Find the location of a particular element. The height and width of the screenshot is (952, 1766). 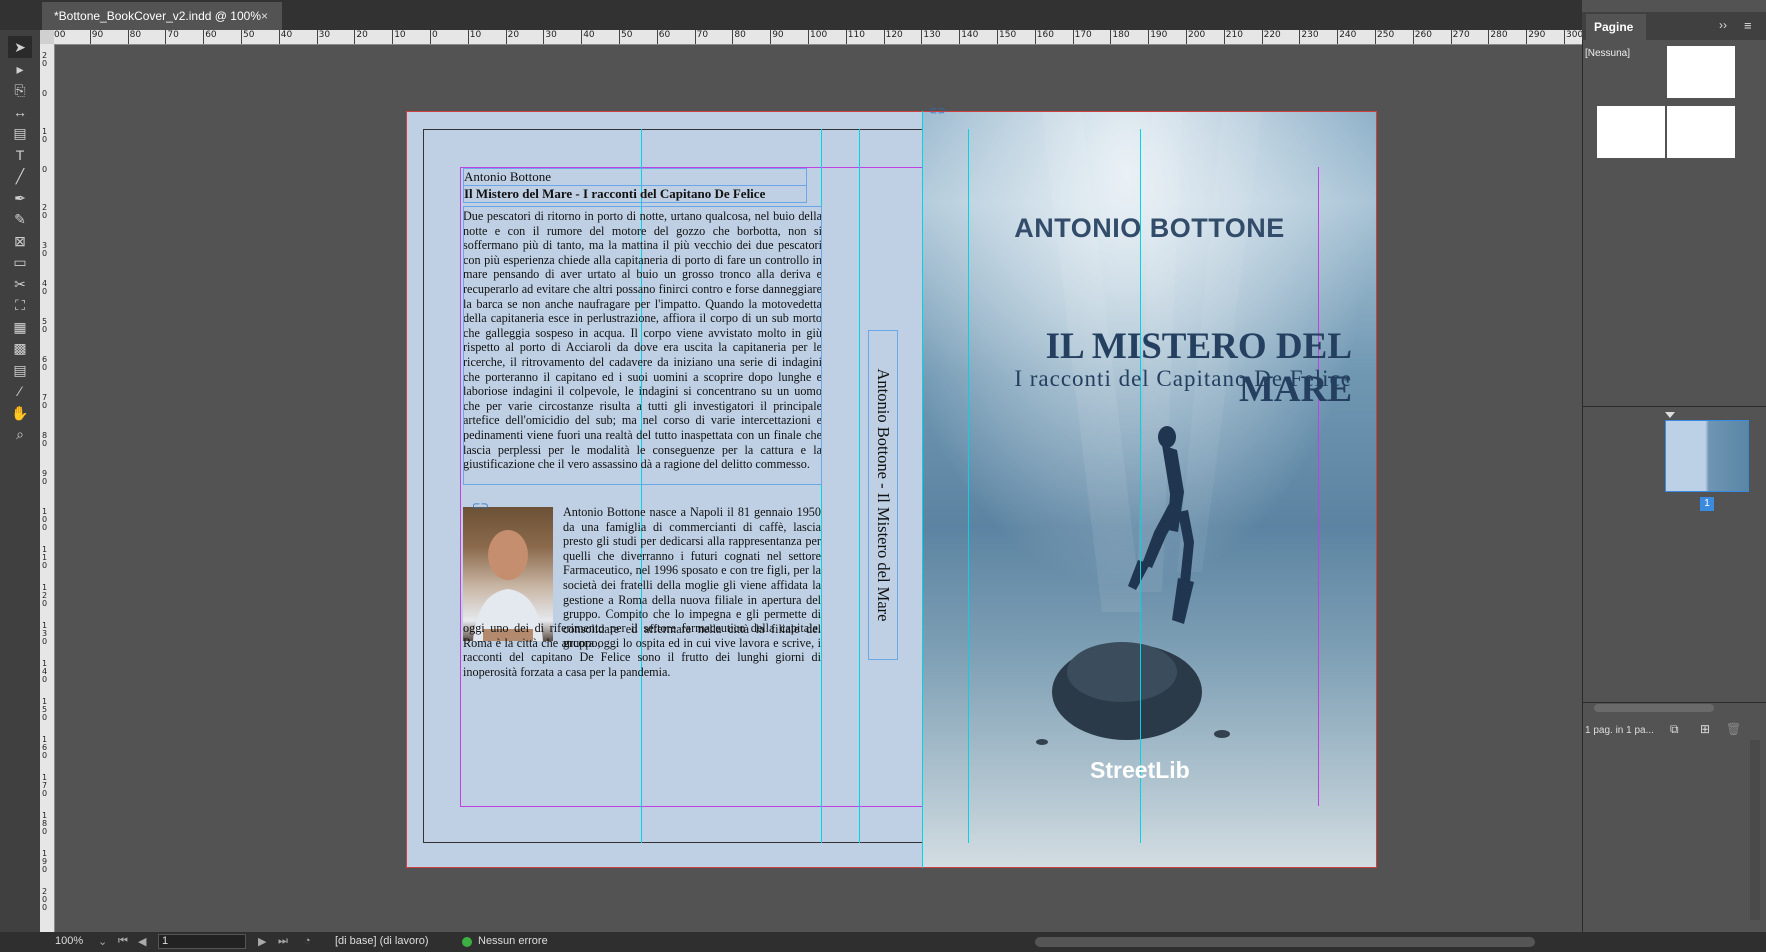

page-tool-icon: ⎘ is located at coordinates (20, 90).